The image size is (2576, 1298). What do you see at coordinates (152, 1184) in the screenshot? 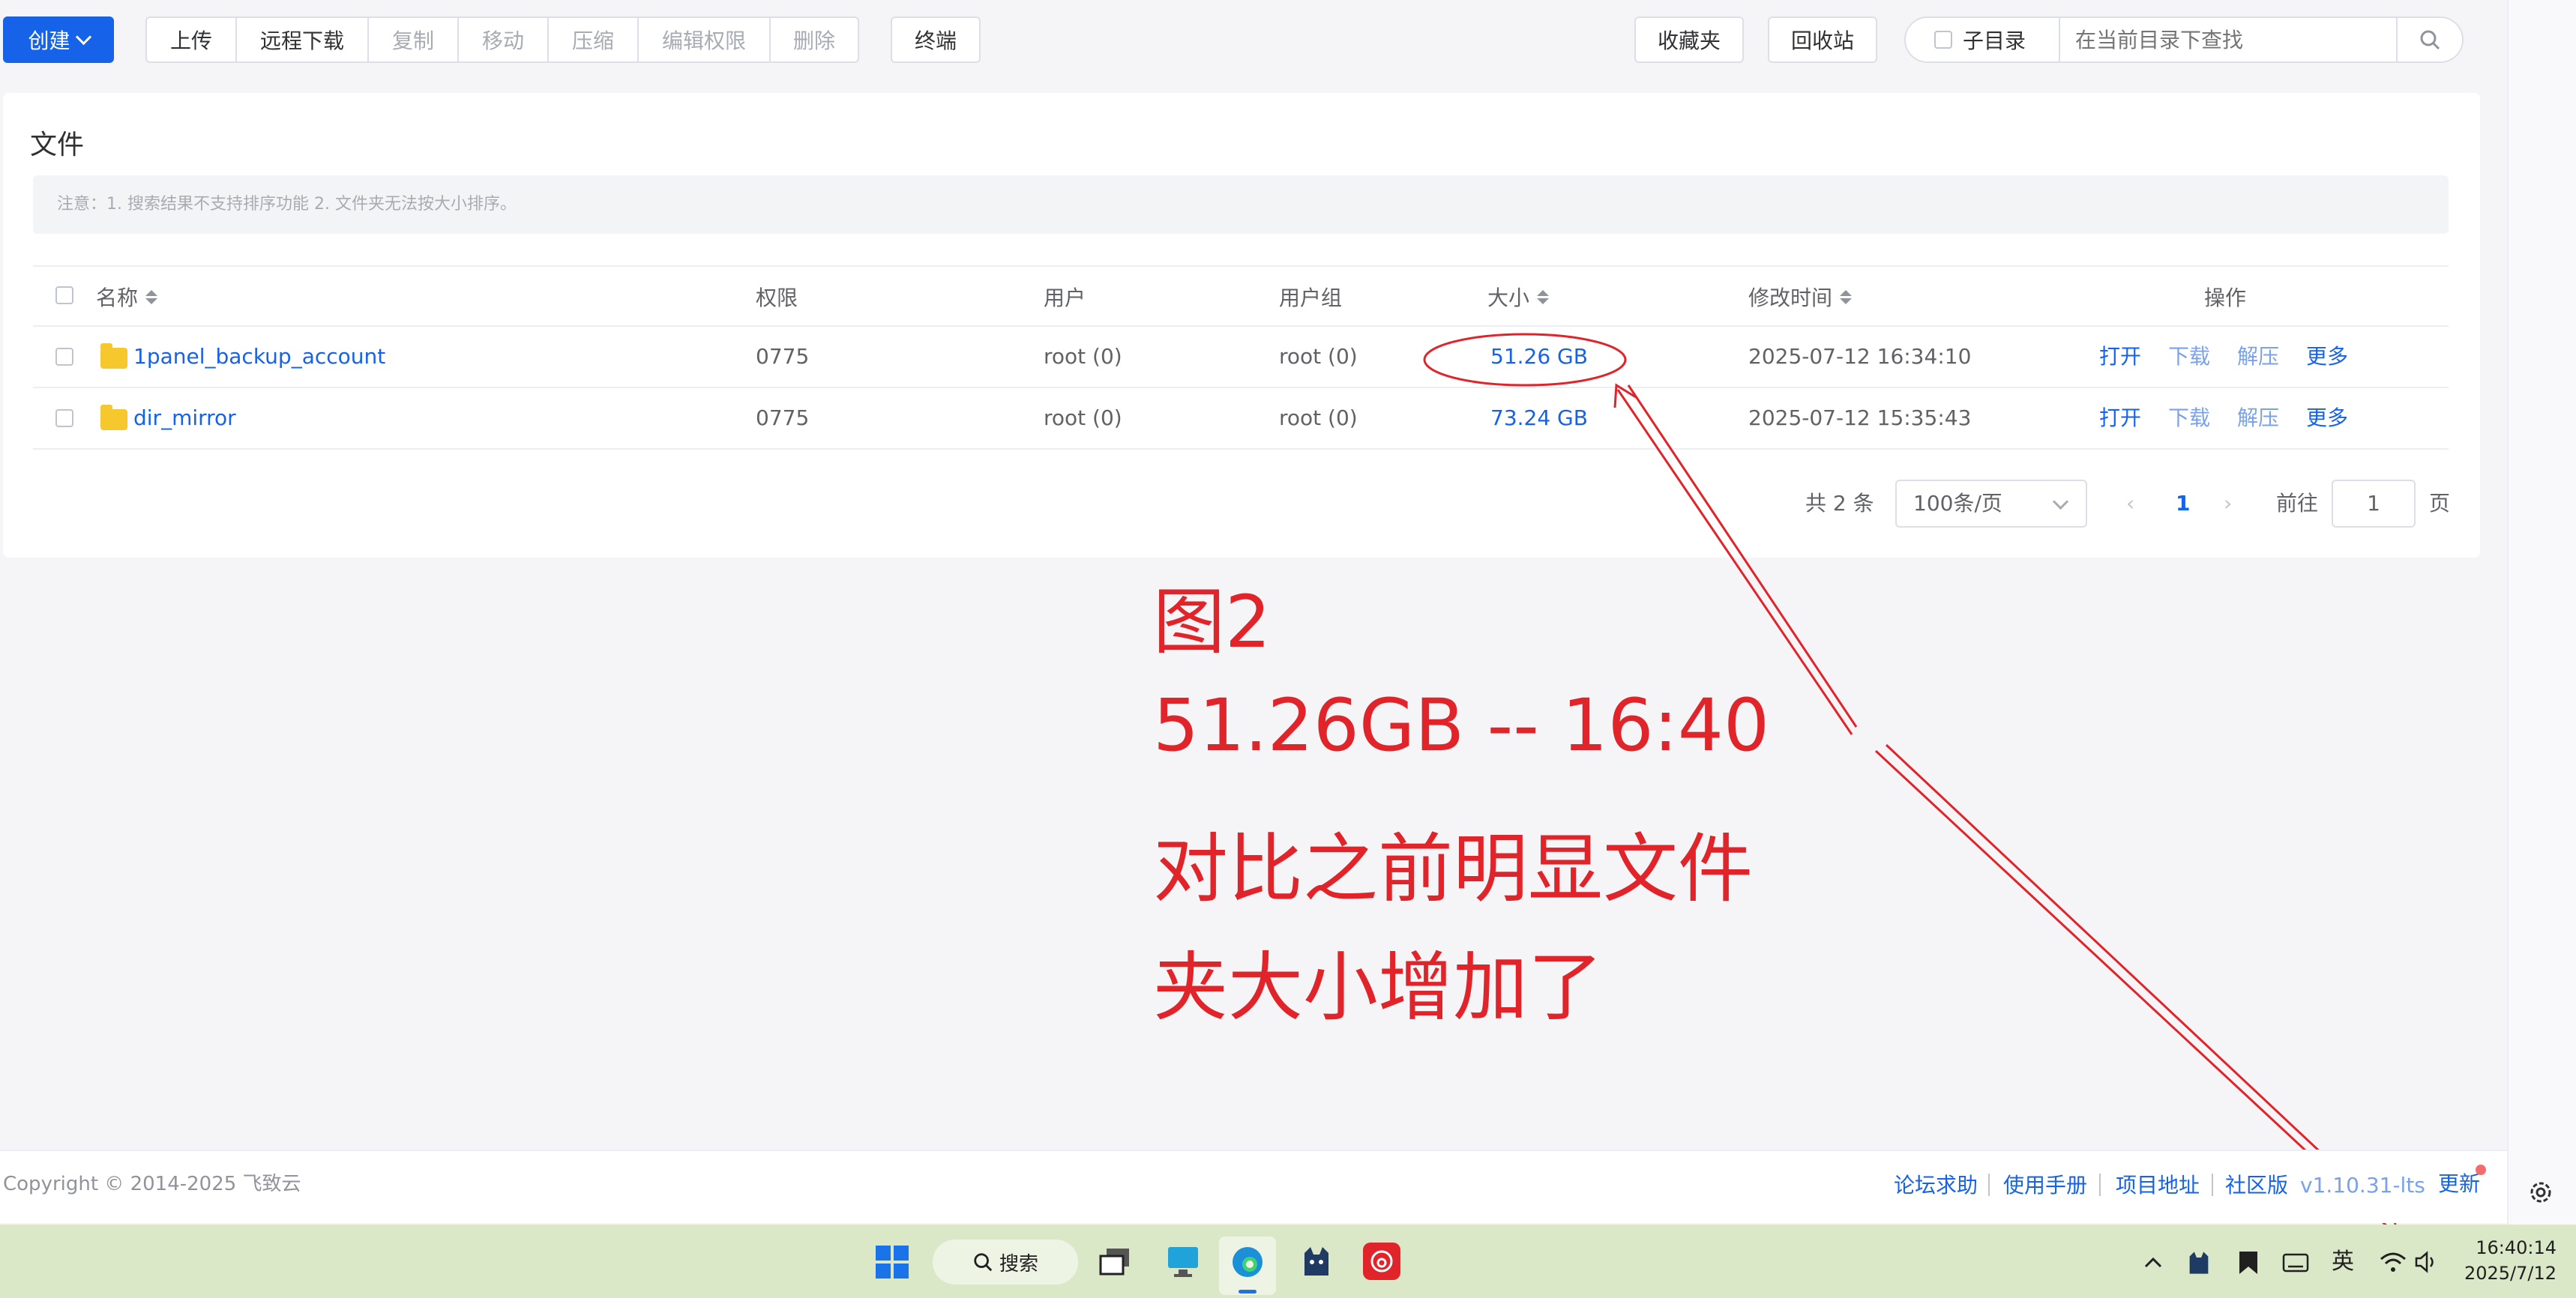
I see `copyright-text: Copyright © 2014-2025 飞致云` at bounding box center [152, 1184].